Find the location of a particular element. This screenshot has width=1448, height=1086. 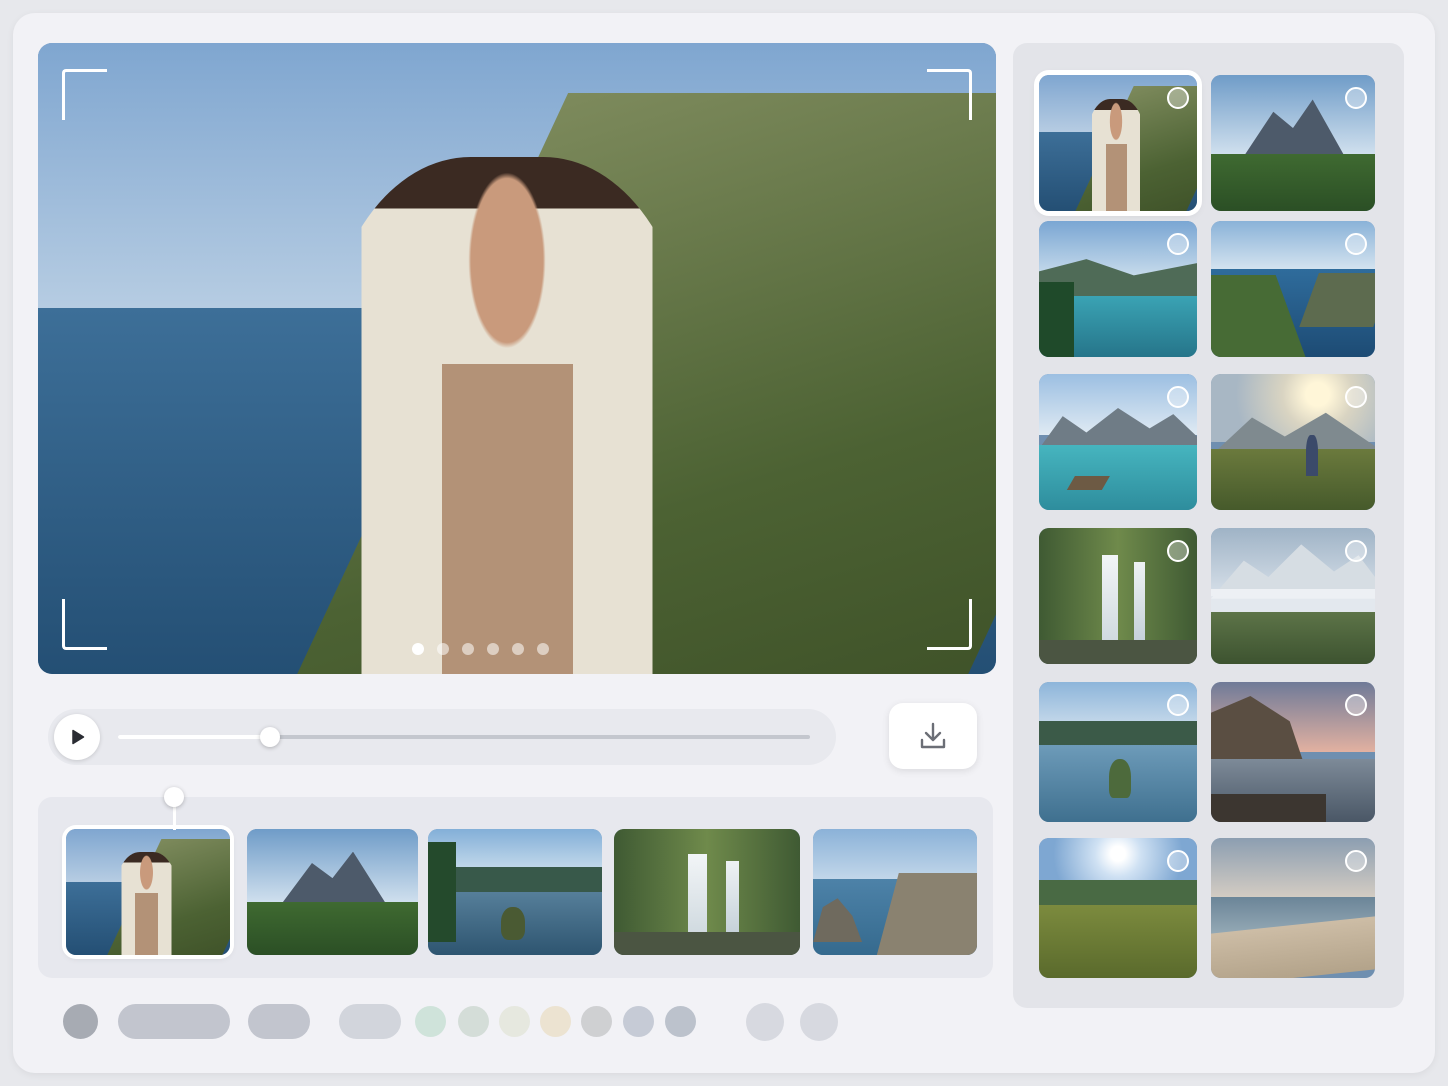

filmstrip-item-mountain-peaks is located at coordinates (332, 892).